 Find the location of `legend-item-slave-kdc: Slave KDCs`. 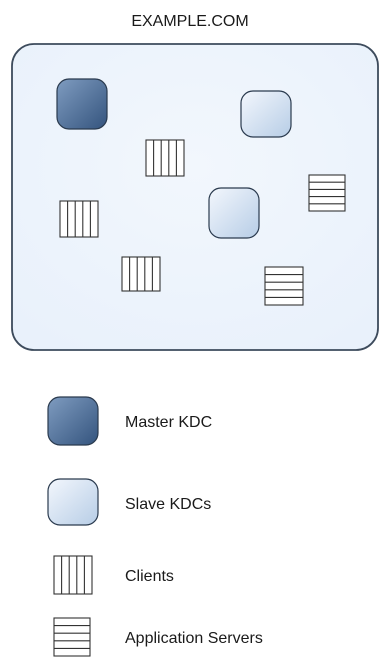

legend-item-slave-kdc: Slave KDCs is located at coordinates (129, 502).